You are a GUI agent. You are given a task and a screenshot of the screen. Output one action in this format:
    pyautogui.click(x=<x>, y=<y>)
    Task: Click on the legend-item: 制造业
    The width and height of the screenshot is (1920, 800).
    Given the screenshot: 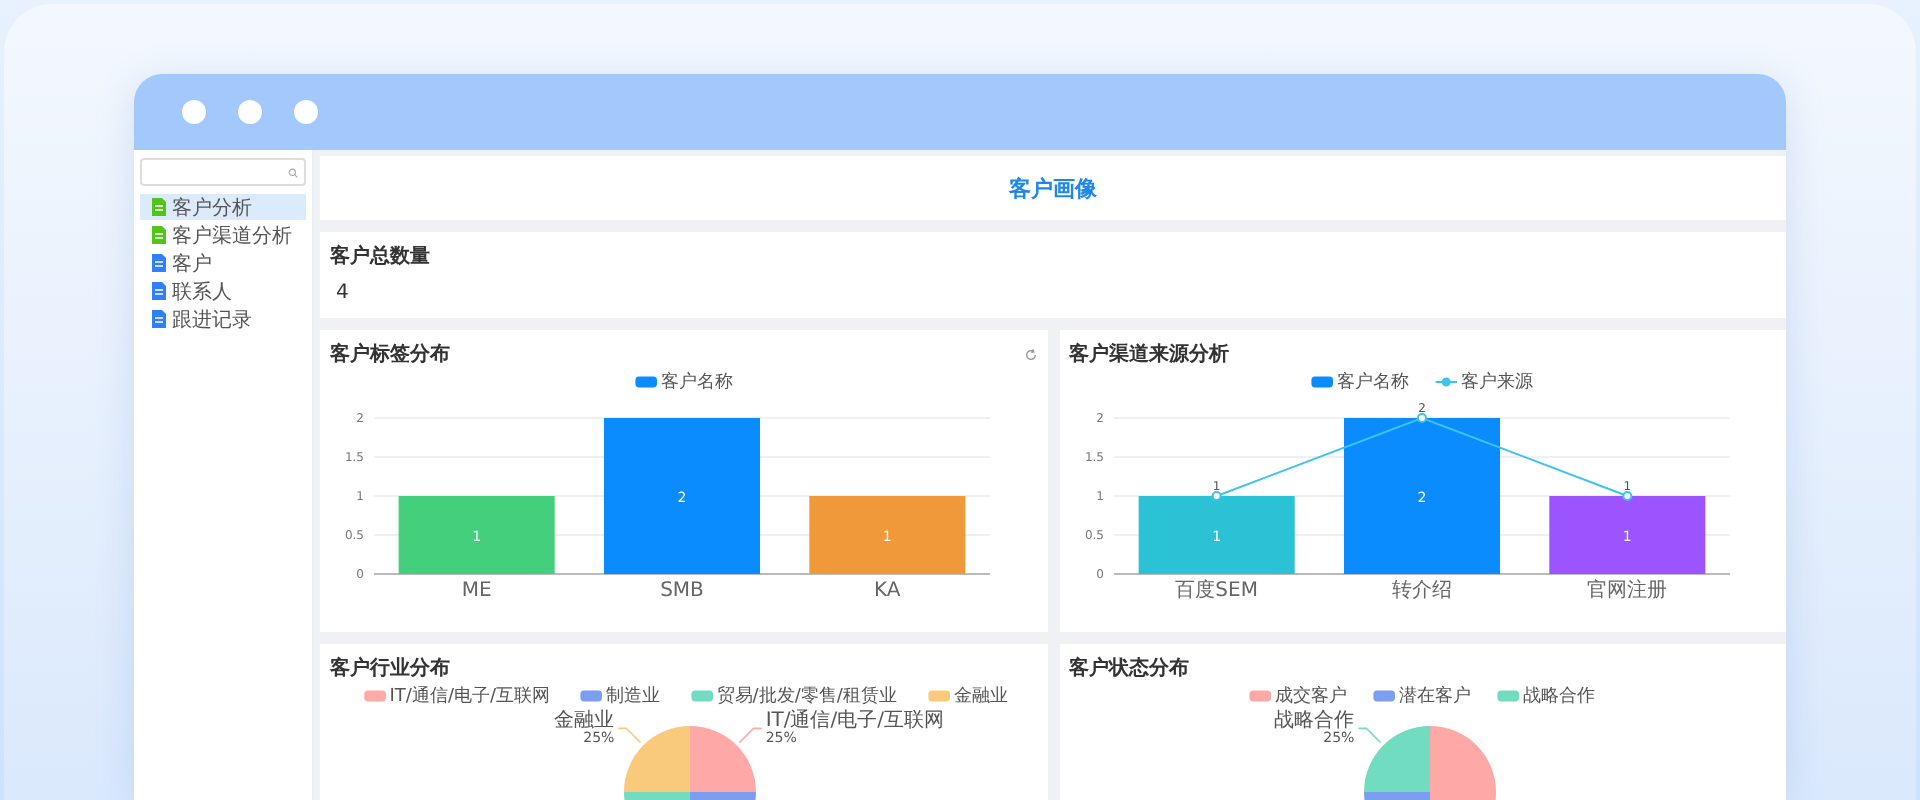 What is the action you would take?
    pyautogui.click(x=620, y=695)
    